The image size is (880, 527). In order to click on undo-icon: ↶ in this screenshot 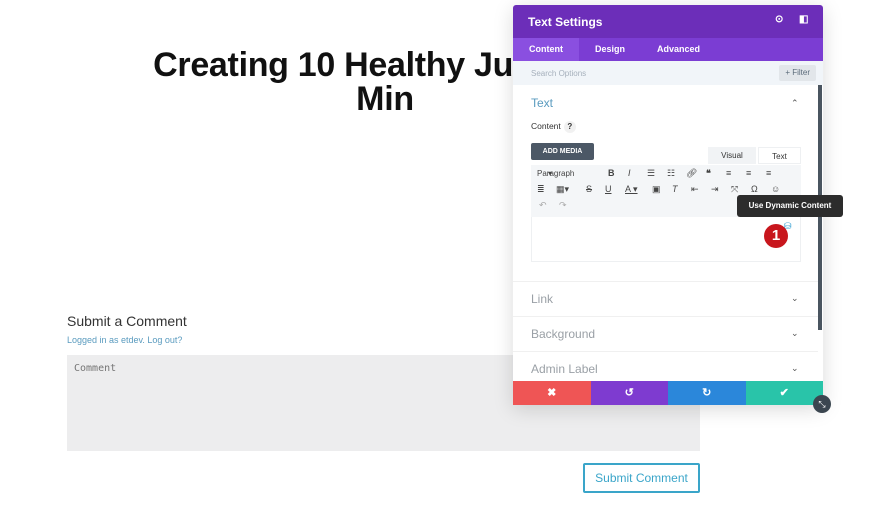, I will do `click(543, 205)`.